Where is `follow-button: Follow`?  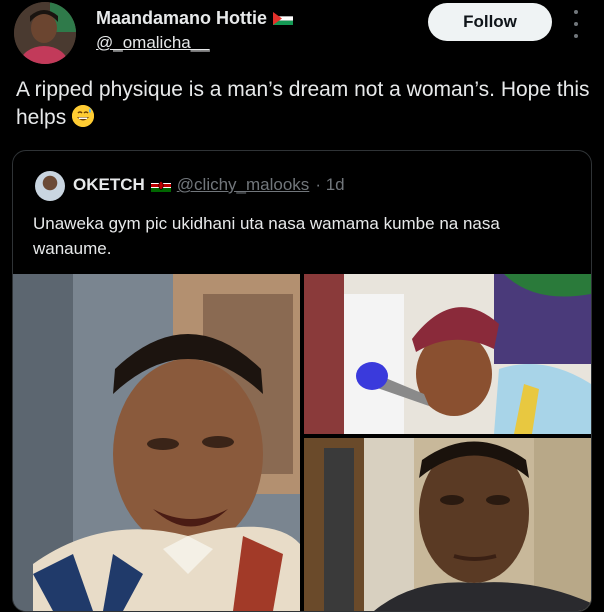
follow-button: Follow is located at coordinates (490, 22).